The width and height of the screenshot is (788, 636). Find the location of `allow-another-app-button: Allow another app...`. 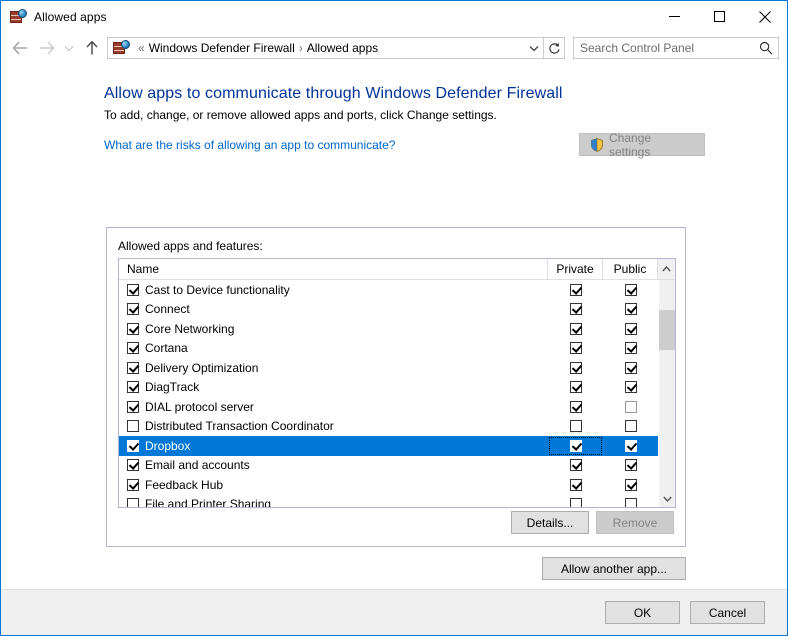

allow-another-app-button: Allow another app... is located at coordinates (614, 568).